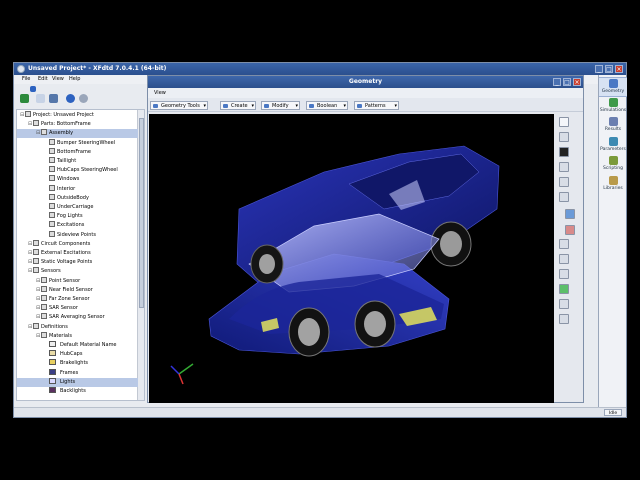 This screenshot has width=640, height=480. What do you see at coordinates (564, 137) in the screenshot?
I see `zoom-icon` at bounding box center [564, 137].